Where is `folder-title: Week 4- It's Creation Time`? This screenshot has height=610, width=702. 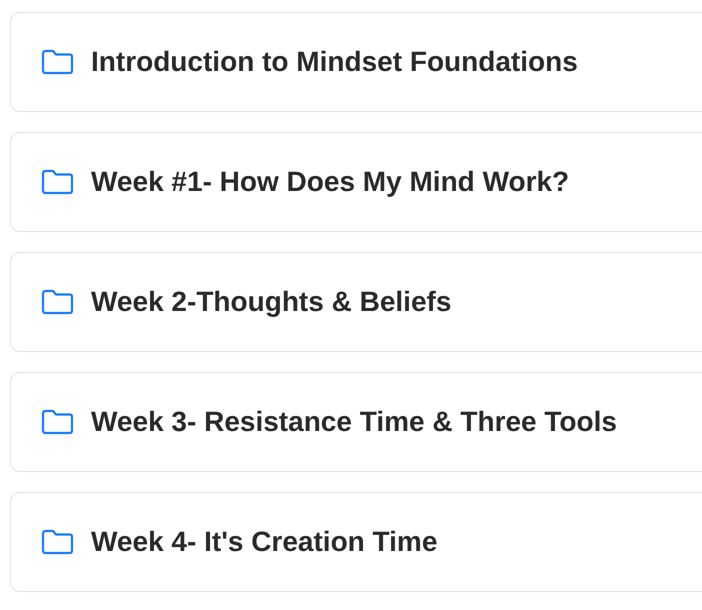
folder-title: Week 4- It's Creation Time is located at coordinates (264, 542).